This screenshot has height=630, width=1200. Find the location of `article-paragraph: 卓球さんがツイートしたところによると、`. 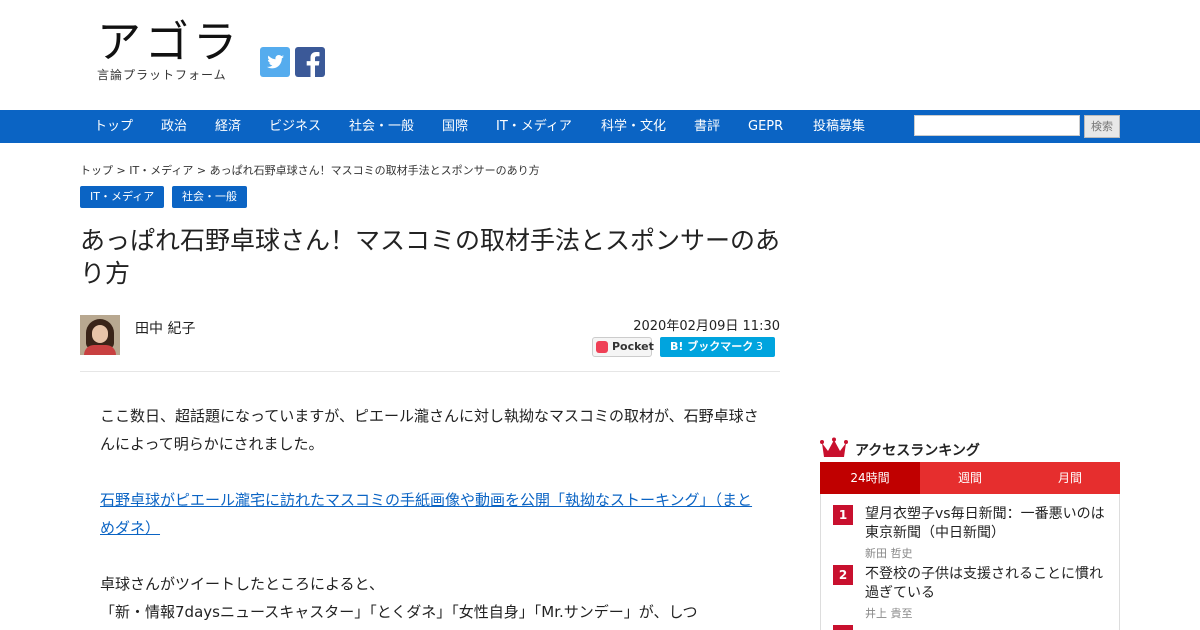

article-paragraph: 卓球さんがツイートしたところによると、 is located at coordinates (242, 584).